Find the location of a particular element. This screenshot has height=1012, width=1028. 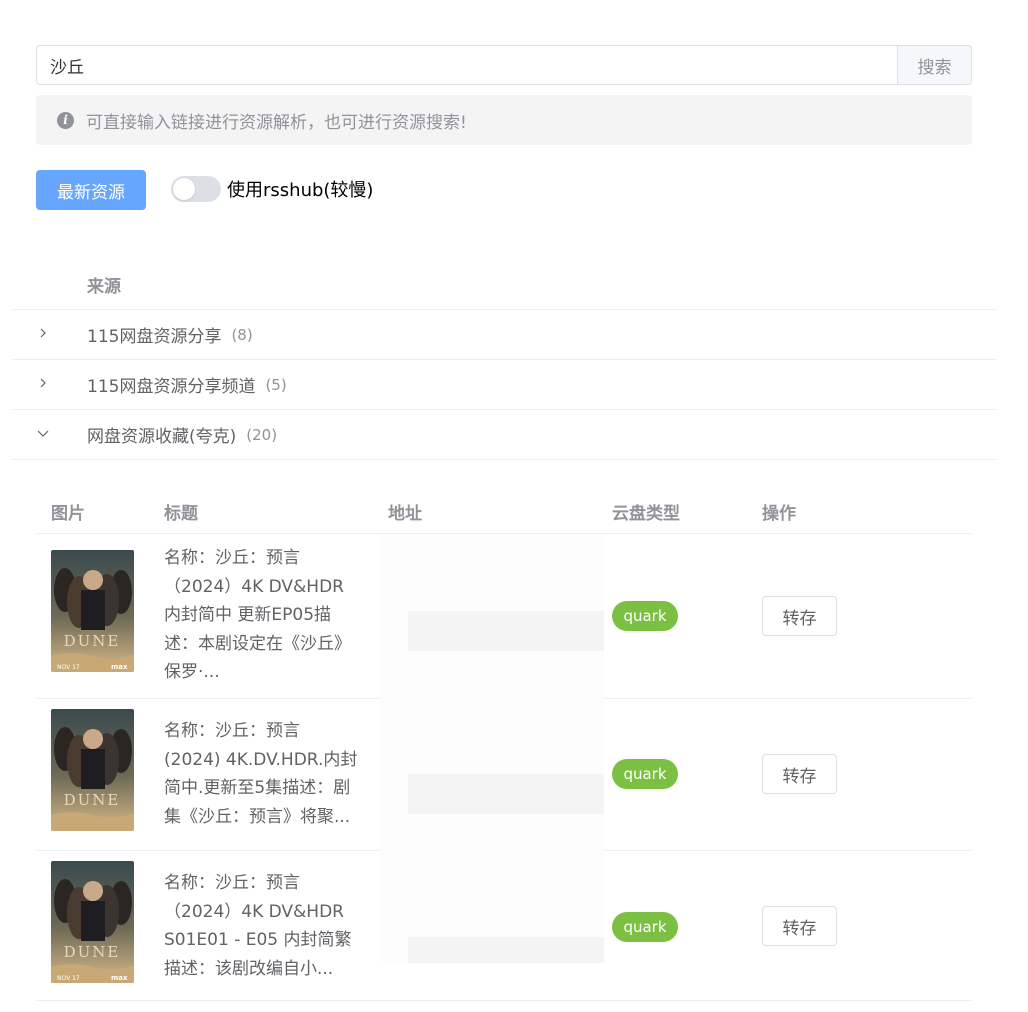

source-group-count: (20) is located at coordinates (262, 434).